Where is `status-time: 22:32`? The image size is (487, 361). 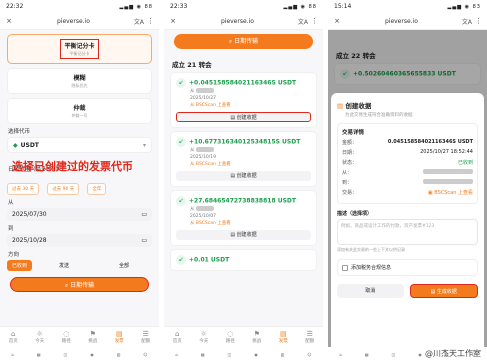 status-time: 22:32 is located at coordinates (15, 6).